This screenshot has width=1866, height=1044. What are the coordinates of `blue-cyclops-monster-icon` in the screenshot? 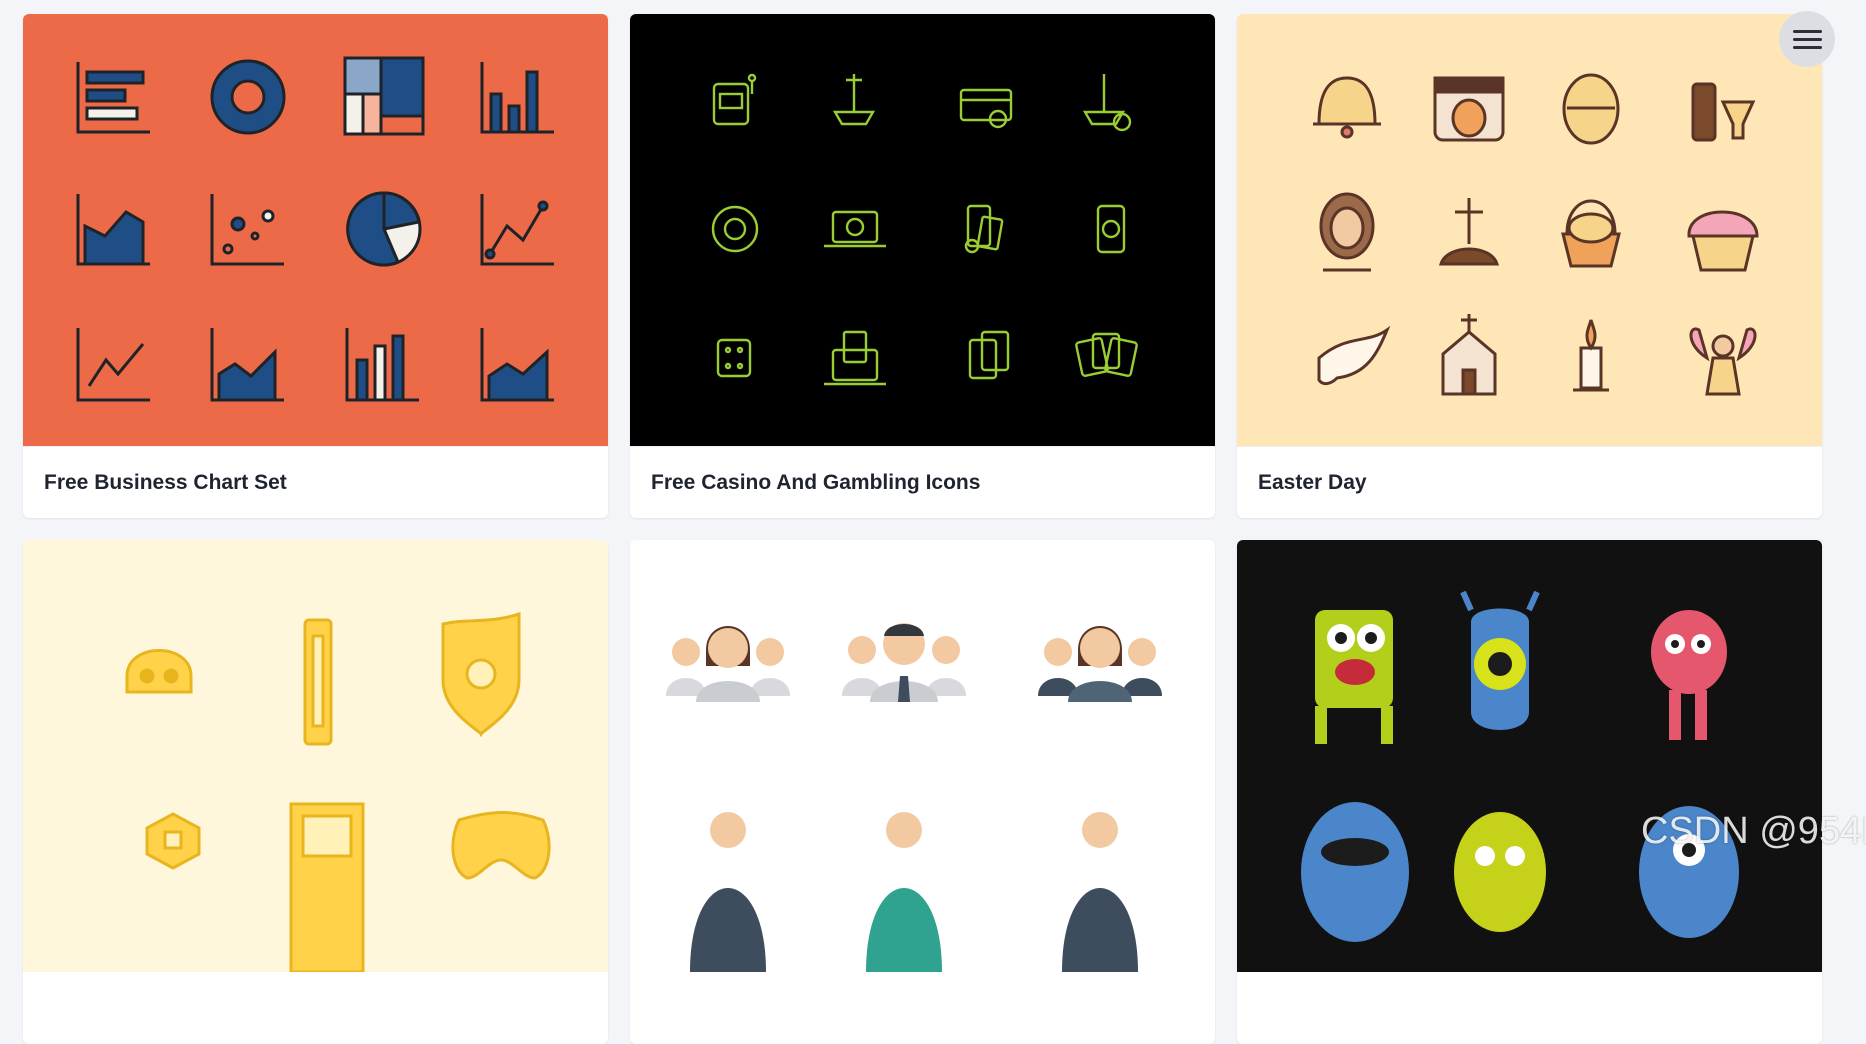 It's located at (1500, 660).